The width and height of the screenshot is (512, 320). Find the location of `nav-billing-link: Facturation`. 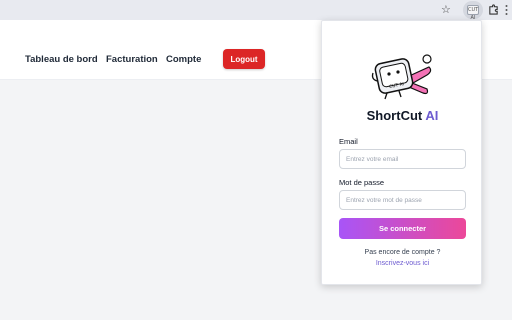

nav-billing-link: Facturation is located at coordinates (132, 59).